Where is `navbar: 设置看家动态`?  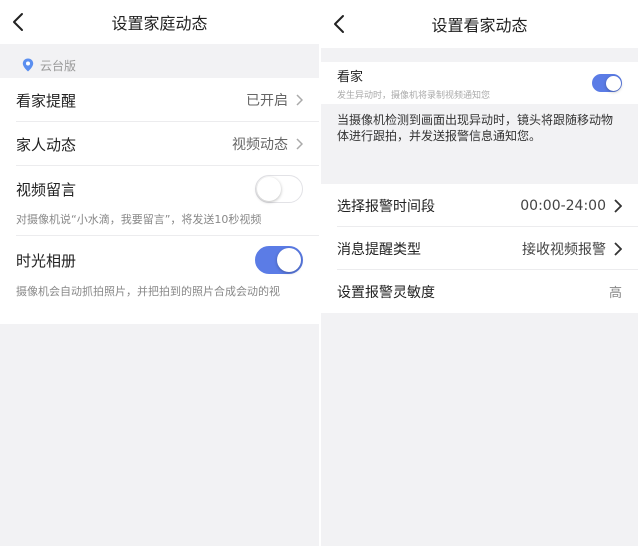 navbar: 设置看家动态 is located at coordinates (479, 24).